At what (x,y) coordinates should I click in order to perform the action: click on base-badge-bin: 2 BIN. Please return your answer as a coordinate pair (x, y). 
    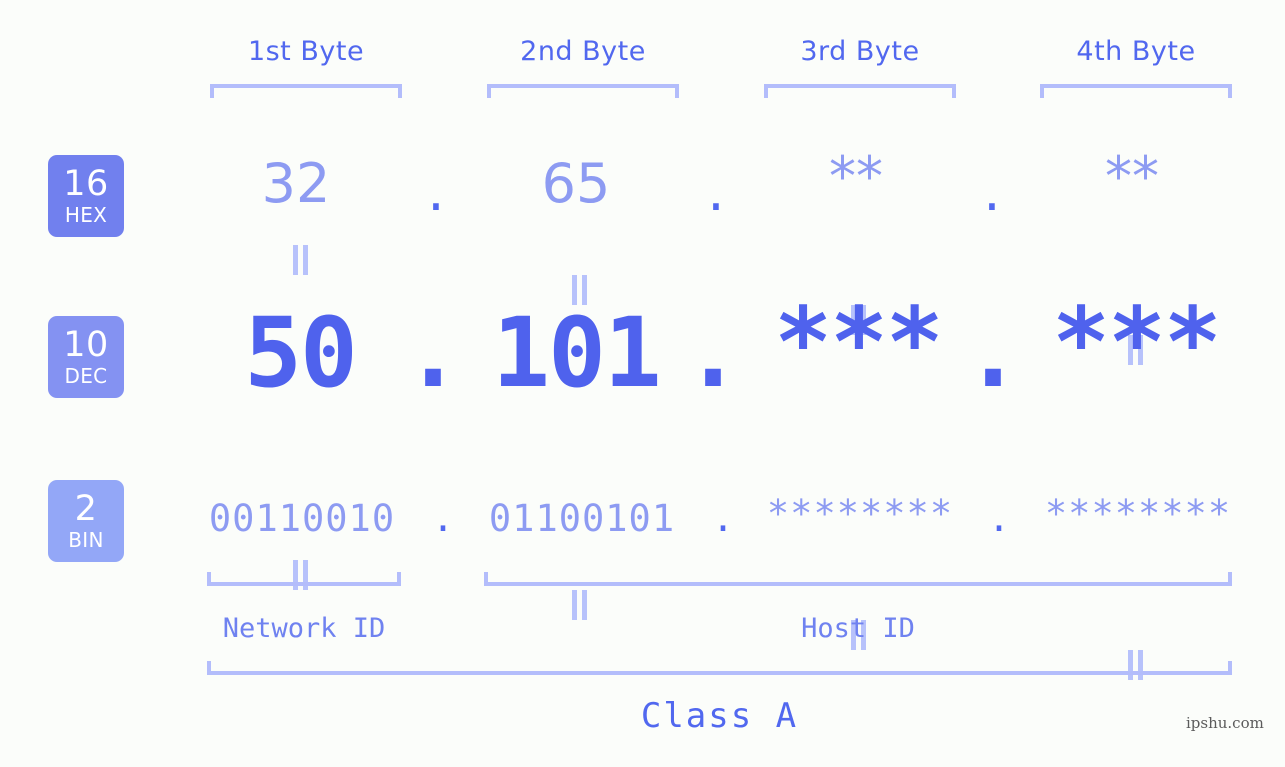
    Looking at the image, I should click on (86, 521).